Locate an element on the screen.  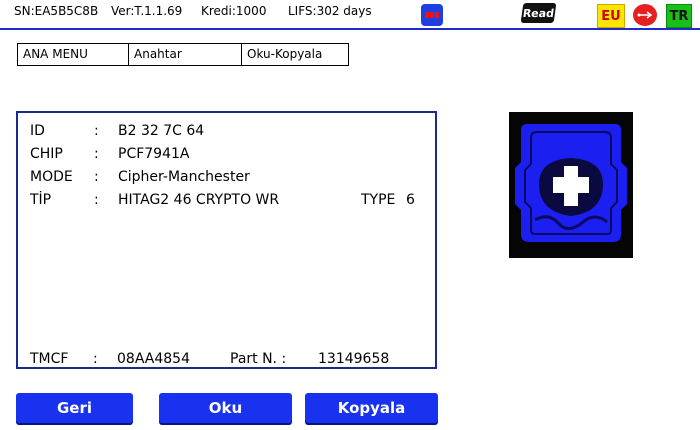
license-days: LIFS:302 days is located at coordinates (330, 11).